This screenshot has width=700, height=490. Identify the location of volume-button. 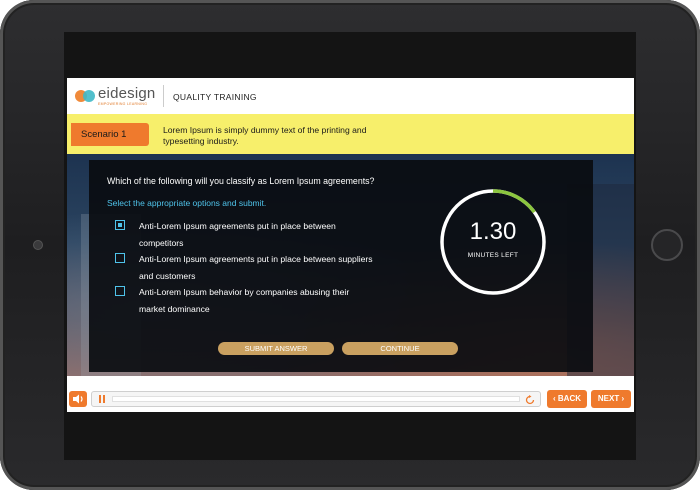
(78, 399).